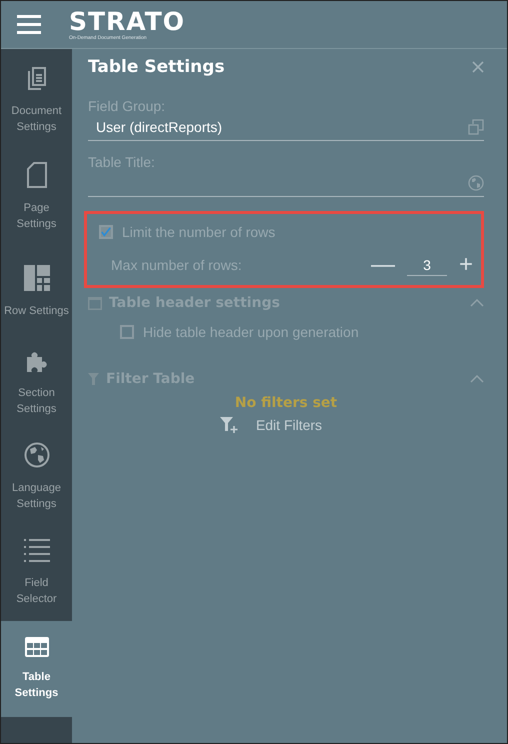 This screenshot has height=744, width=508. Describe the element at coordinates (286, 127) in the screenshot. I see `input-field: User (directReports)` at that location.